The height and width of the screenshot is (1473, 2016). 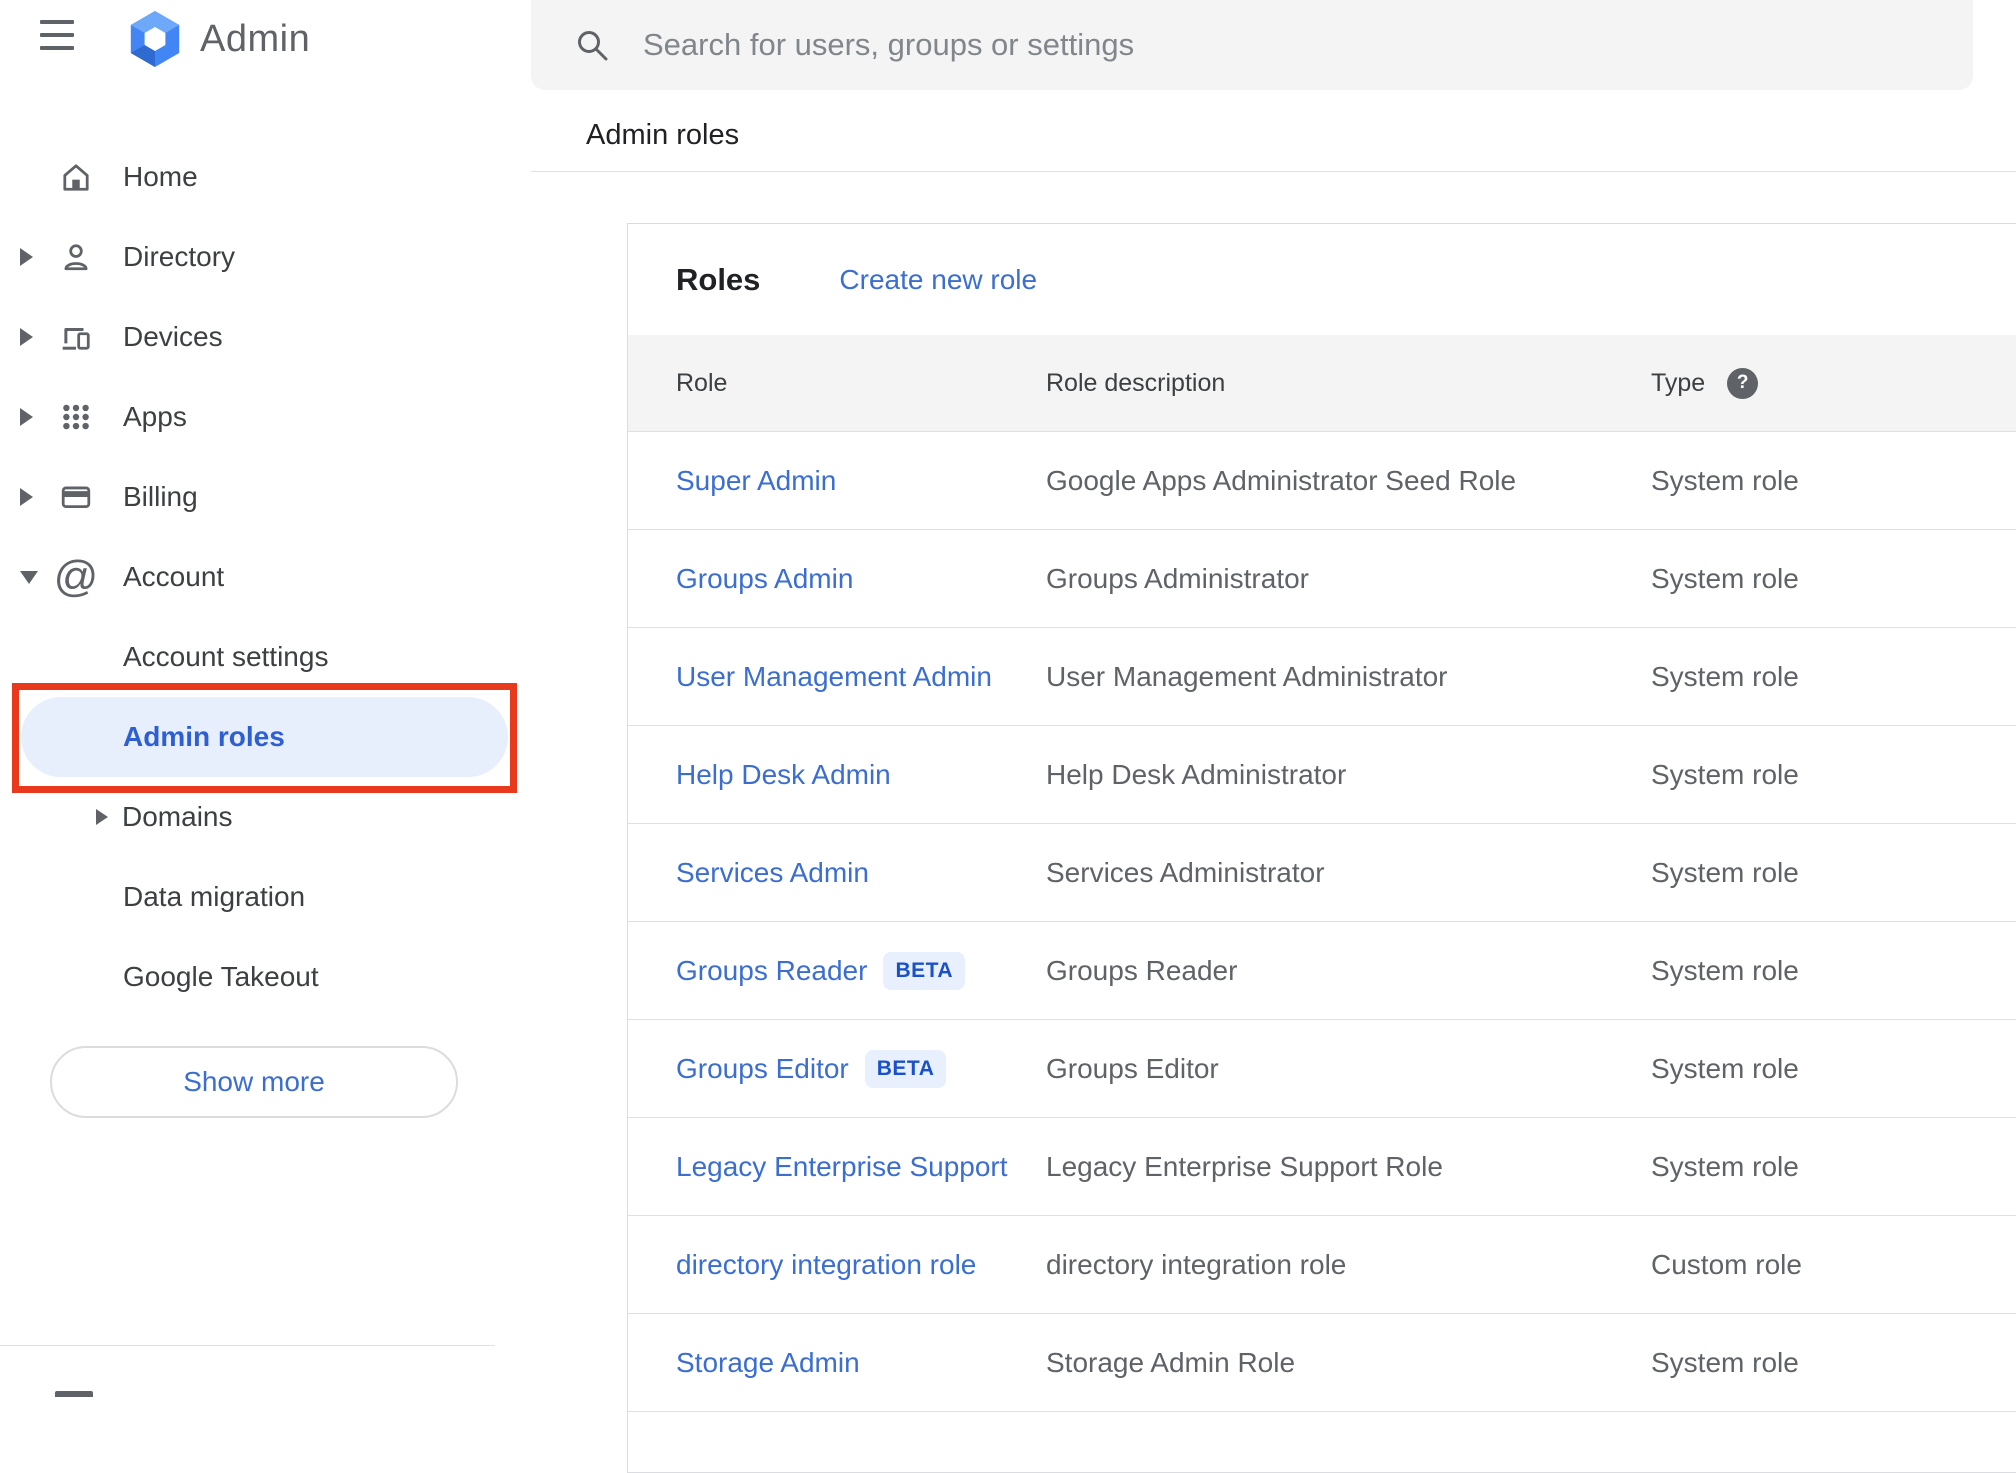 What do you see at coordinates (1678, 382) in the screenshot?
I see `column-header-type: Type` at bounding box center [1678, 382].